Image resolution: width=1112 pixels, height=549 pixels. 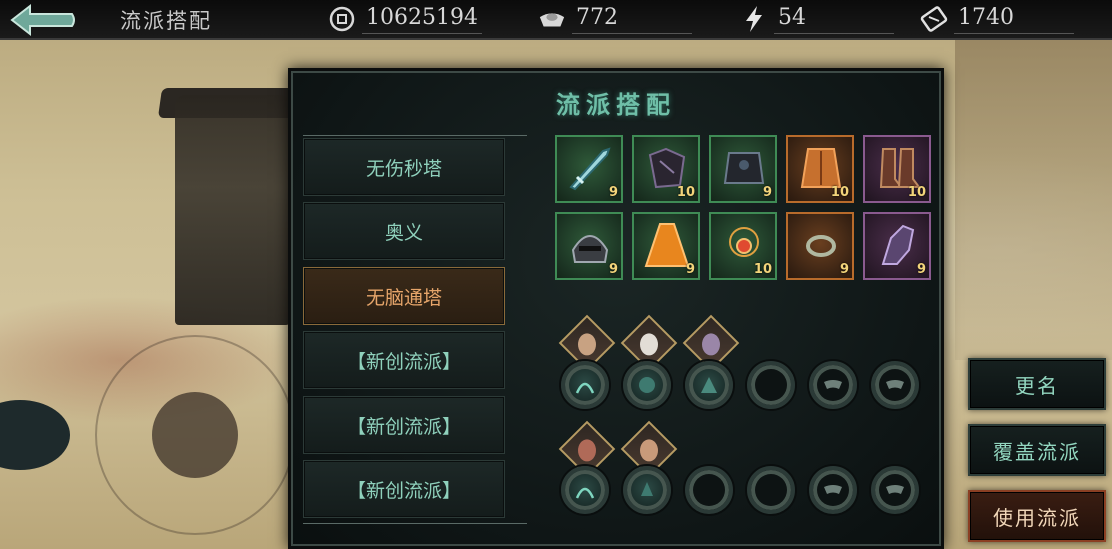 I want to click on background-rock, so click(x=35, y=435).